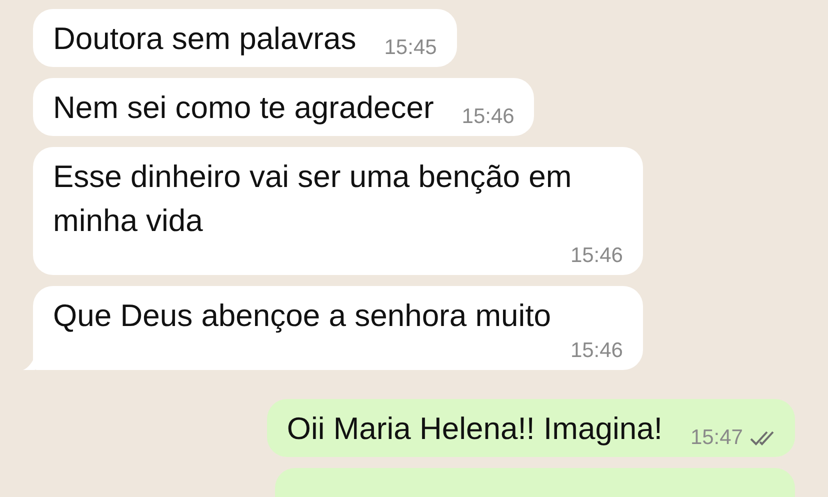 The width and height of the screenshot is (828, 497). What do you see at coordinates (302, 316) in the screenshot?
I see `message-text: Que Deus abençoe a senhora muito` at bounding box center [302, 316].